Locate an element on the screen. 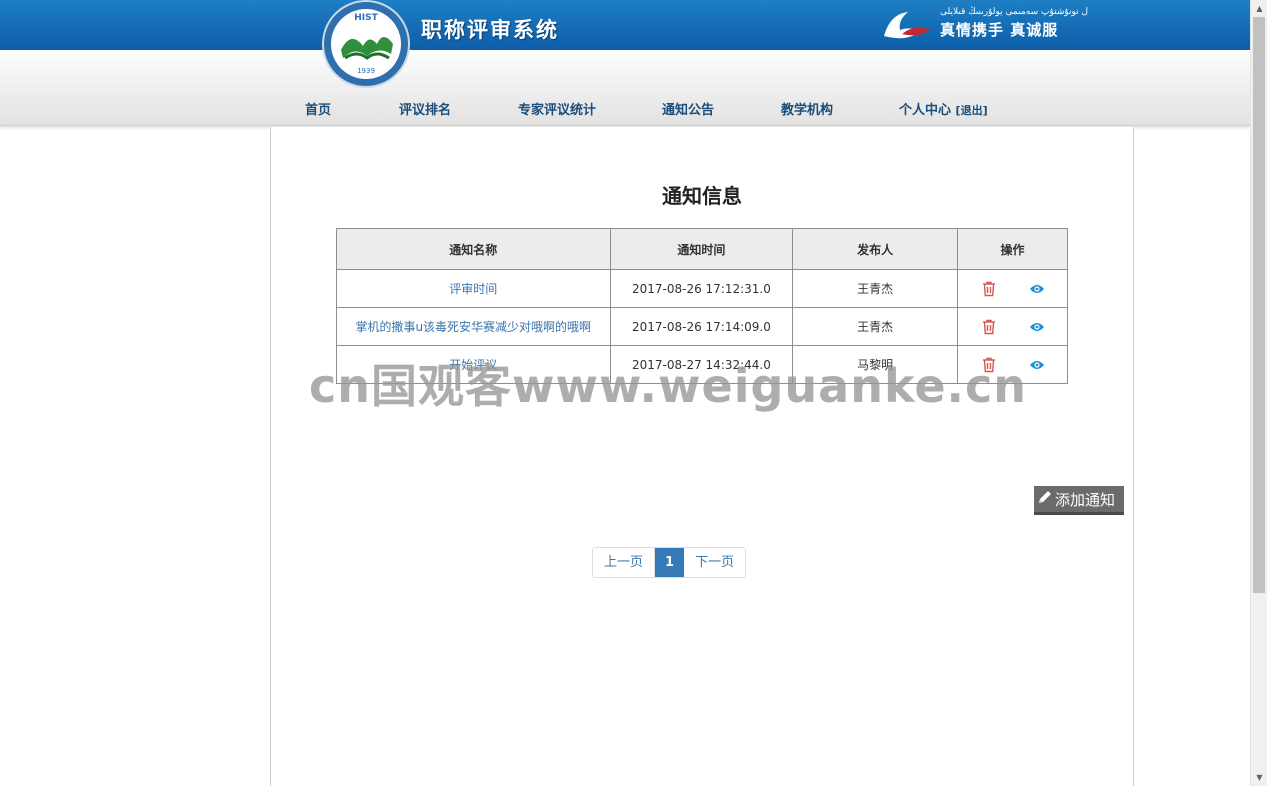  school-logo: HIST 1939 is located at coordinates (366, 44).